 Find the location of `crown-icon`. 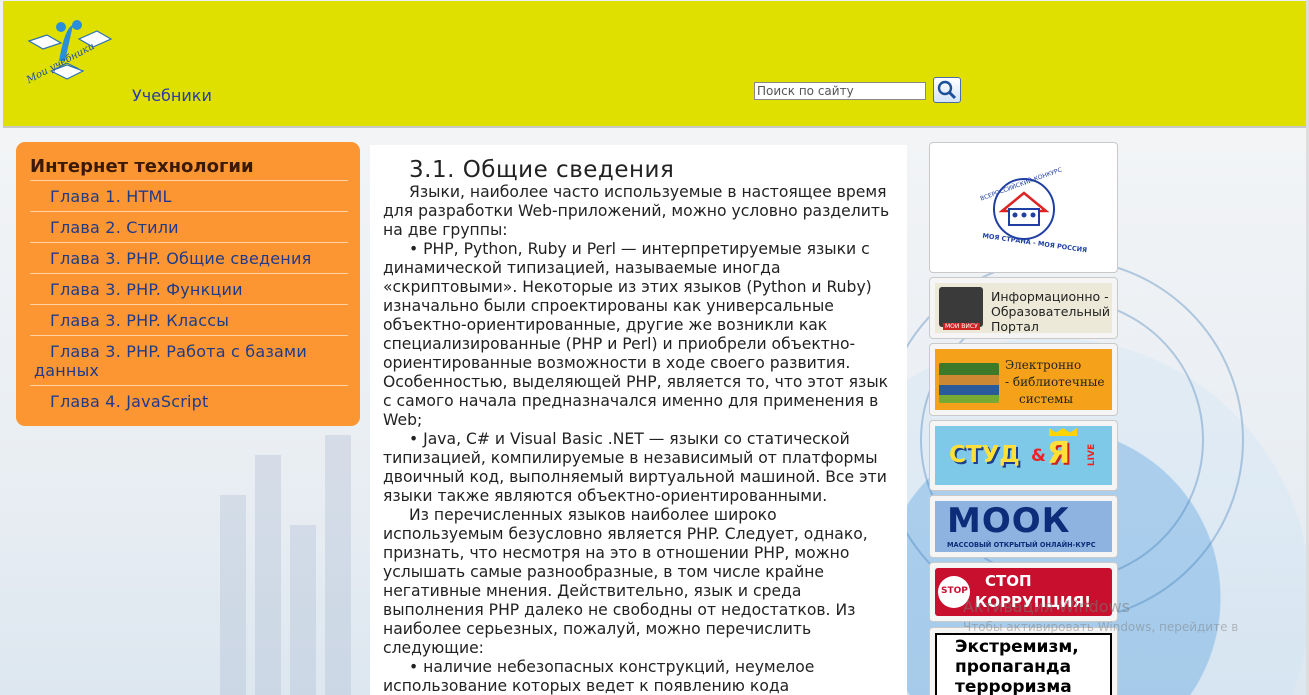

crown-icon is located at coordinates (1063, 432).